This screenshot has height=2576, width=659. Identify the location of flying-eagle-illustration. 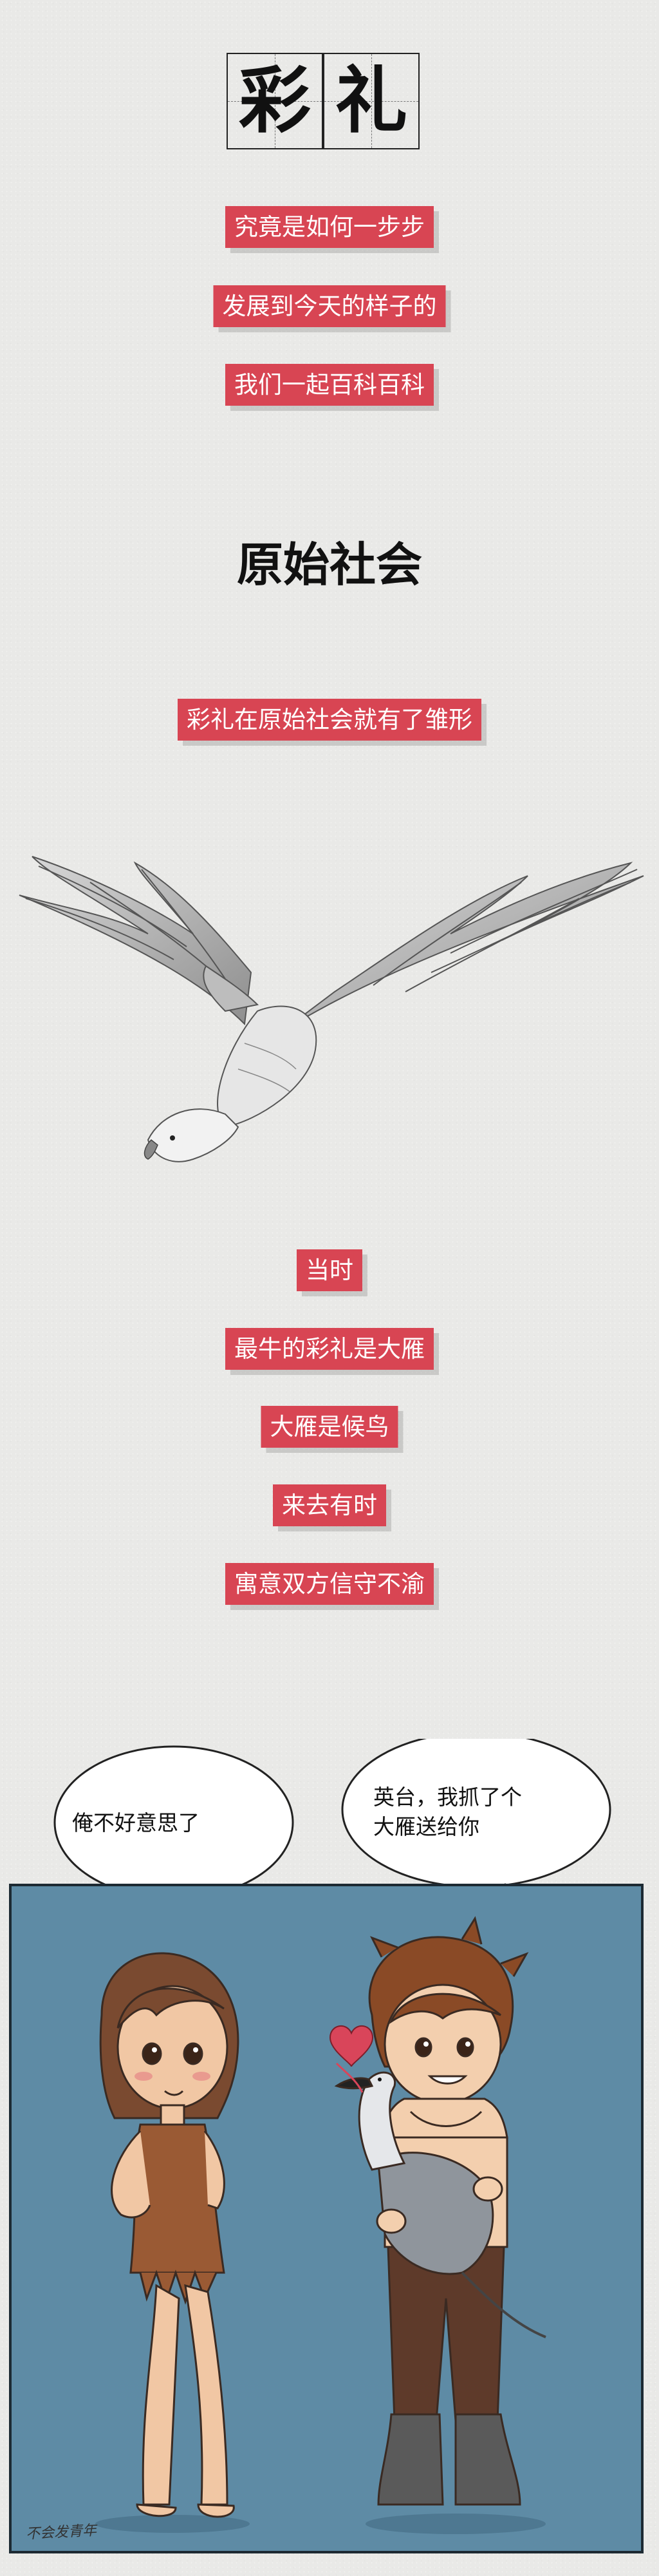
(331, 1009).